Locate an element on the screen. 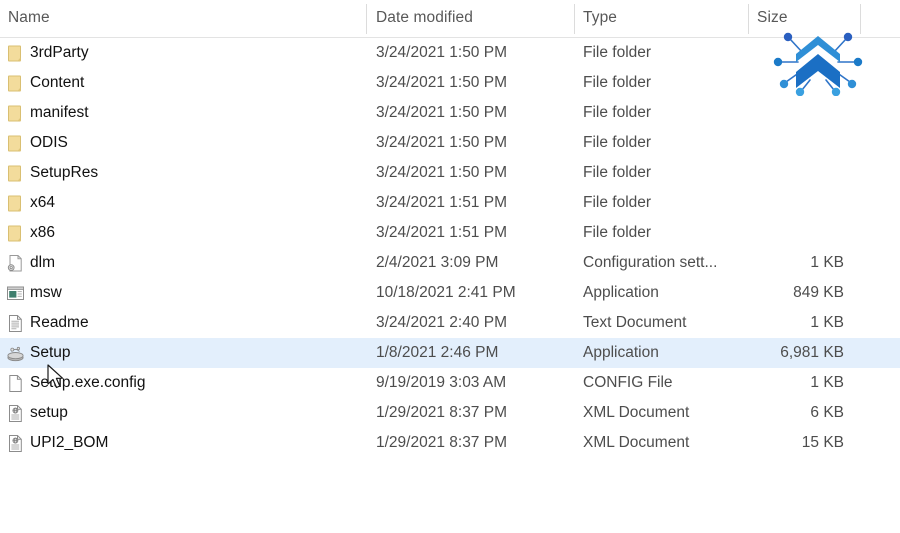  file-row: Content 3/24/2021 1:50 PM File folder is located at coordinates (450, 83).